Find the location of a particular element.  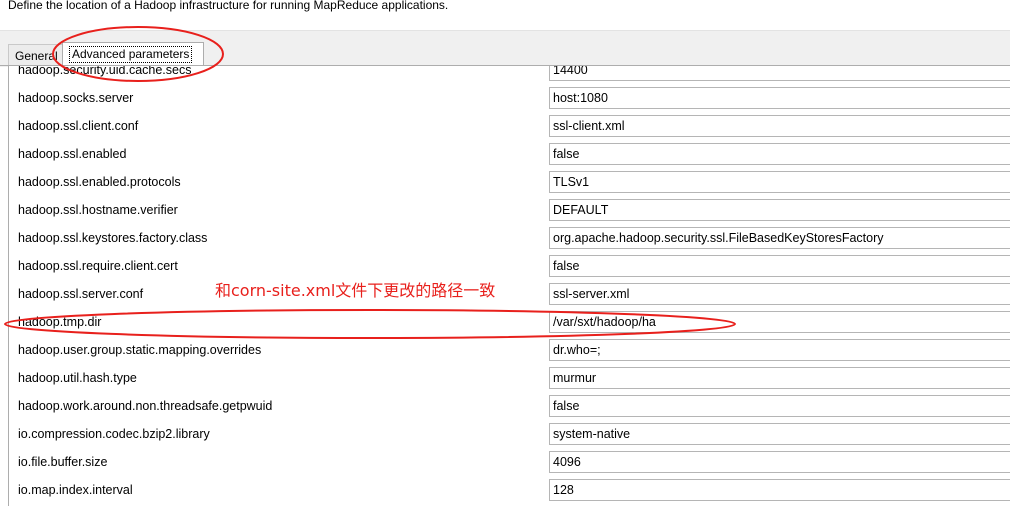

table-row: hadoop.ssl.enabled is located at coordinates (509, 154).